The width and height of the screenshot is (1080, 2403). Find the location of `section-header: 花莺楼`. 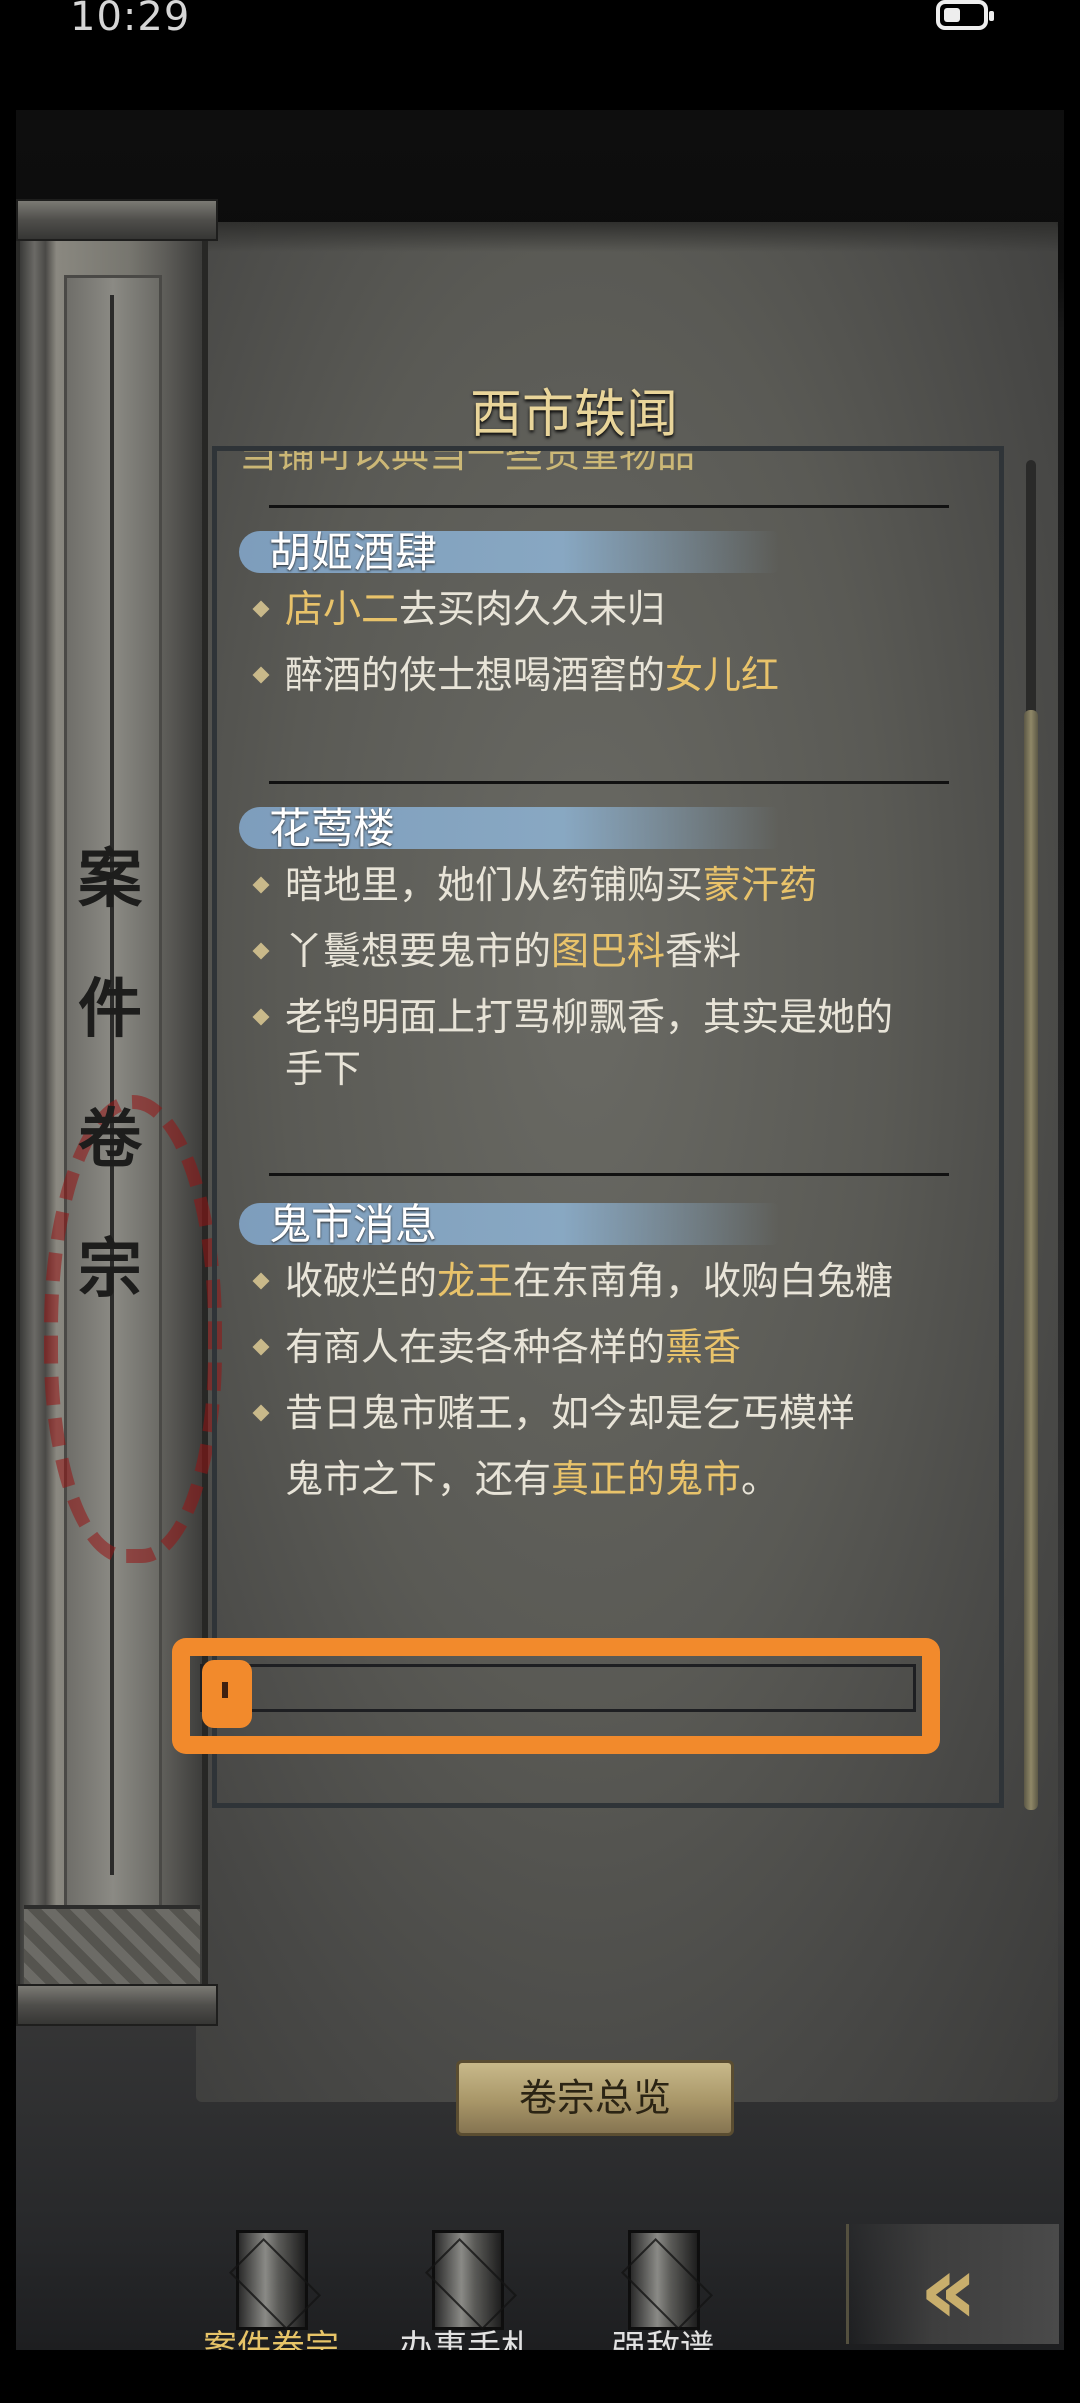

section-header: 花莺楼 is located at coordinates (505, 828).